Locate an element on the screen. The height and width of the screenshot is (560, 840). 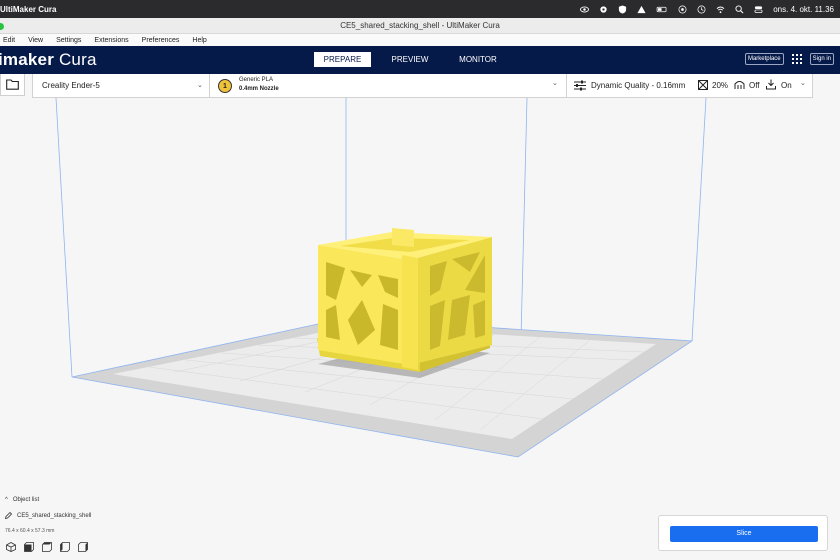
os-status-area: ons. 4. okt. 11.36 is located at coordinates (707, 9).